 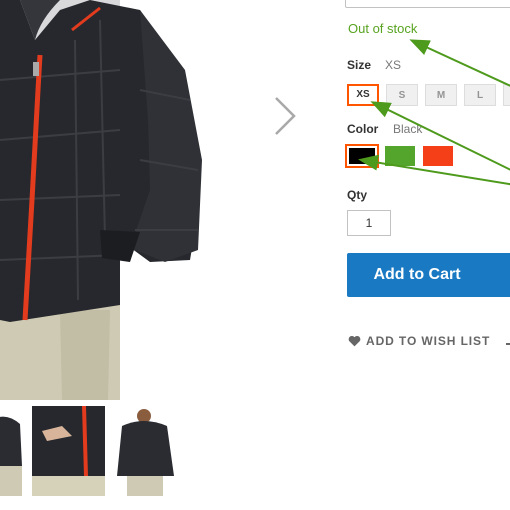 What do you see at coordinates (357, 195) in the screenshot?
I see `qty-label: Qty` at bounding box center [357, 195].